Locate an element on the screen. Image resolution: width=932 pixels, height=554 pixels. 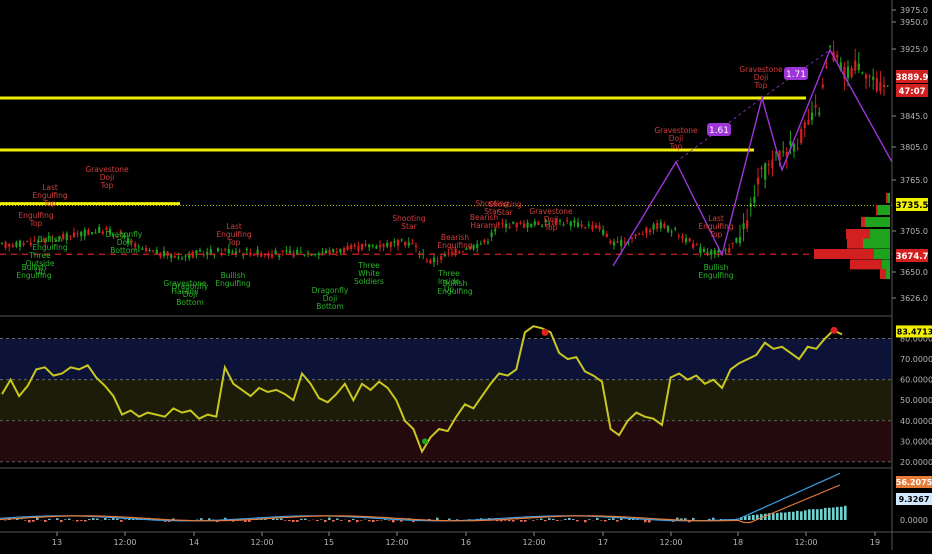
time-tick-label: 18 is located at coordinates (738, 542).